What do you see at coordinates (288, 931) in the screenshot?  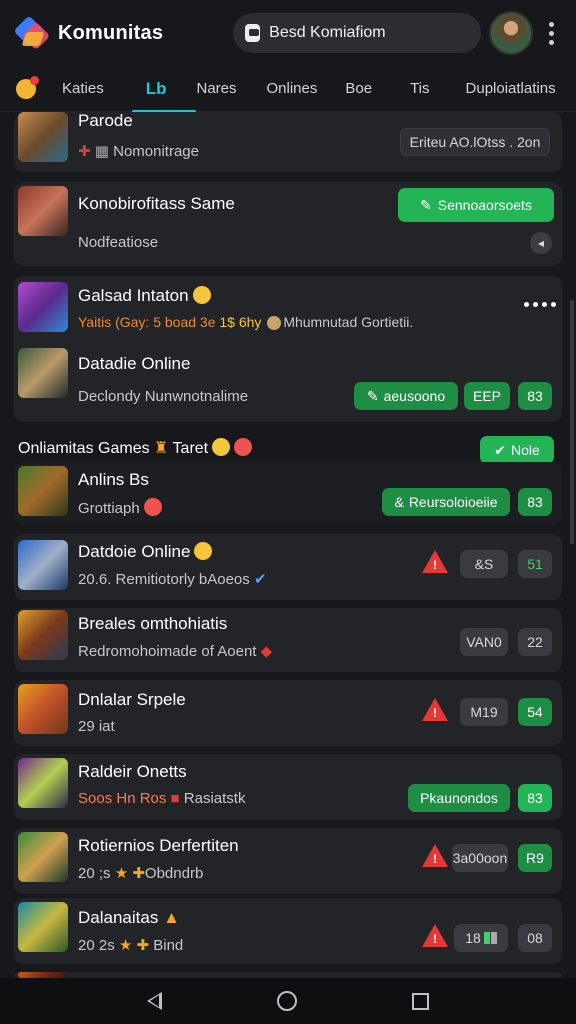 I see `list-item: Dalanaitas ▲ 20 2s ★ ✚ Bind 18 08` at bounding box center [288, 931].